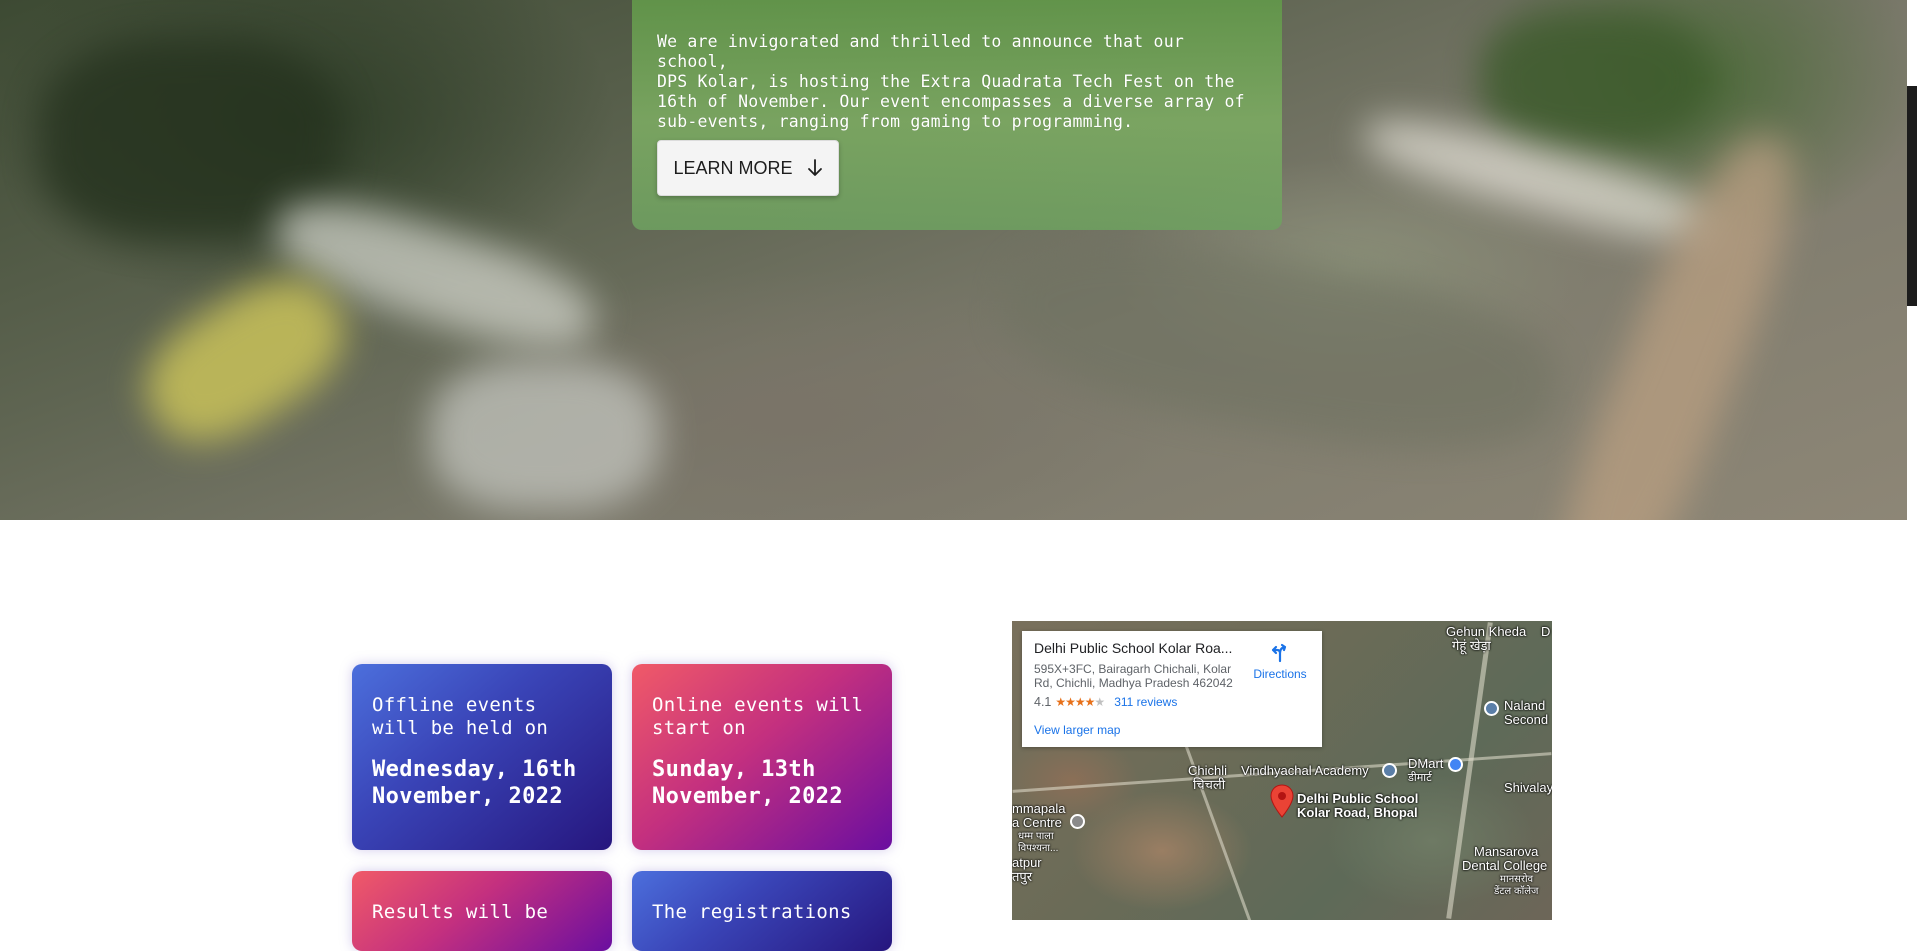  I want to click on location-pin-icon, so click(1282, 801).